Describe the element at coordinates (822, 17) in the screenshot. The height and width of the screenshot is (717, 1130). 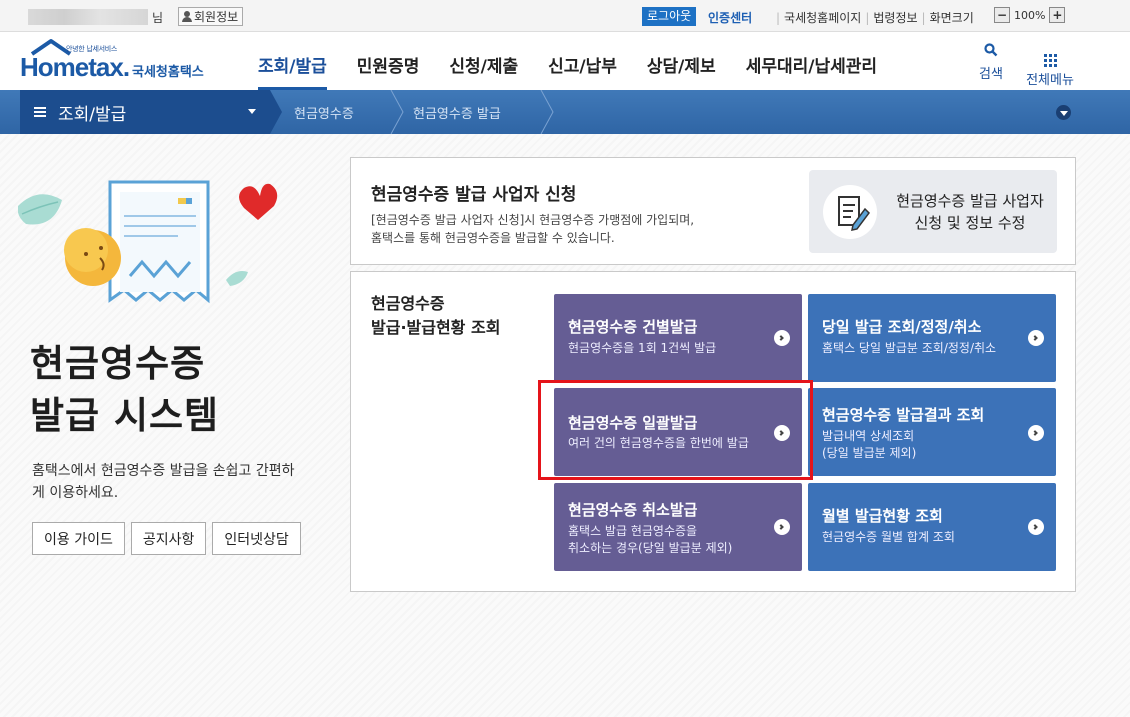
I see `nts-homepage-link: 국세청홈페이지` at that location.